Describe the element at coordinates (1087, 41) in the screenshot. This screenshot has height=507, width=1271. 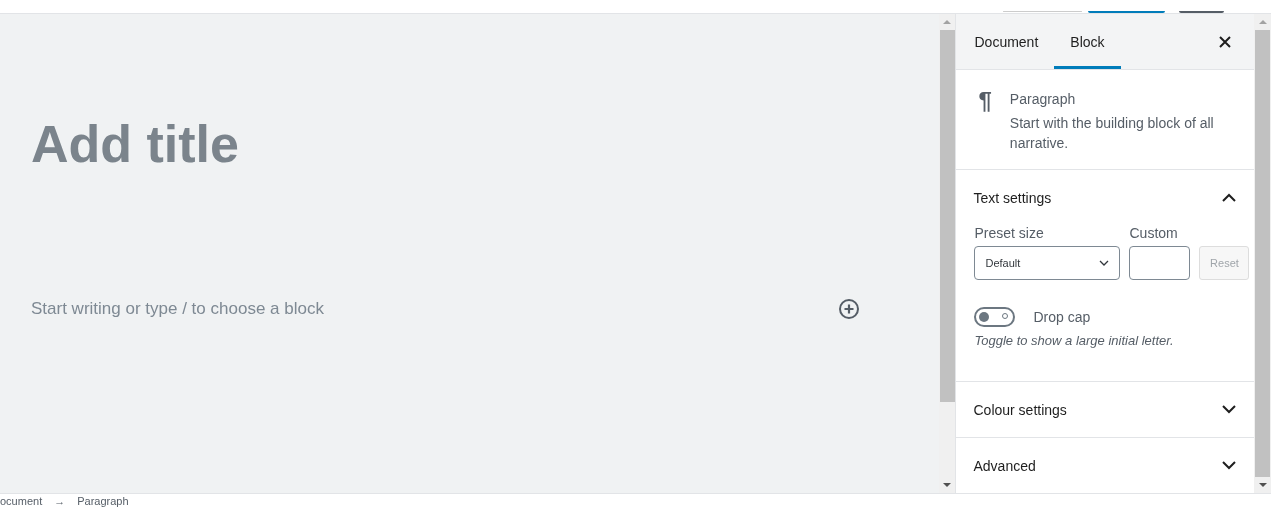
I see `sidebar-tab: Block` at that location.